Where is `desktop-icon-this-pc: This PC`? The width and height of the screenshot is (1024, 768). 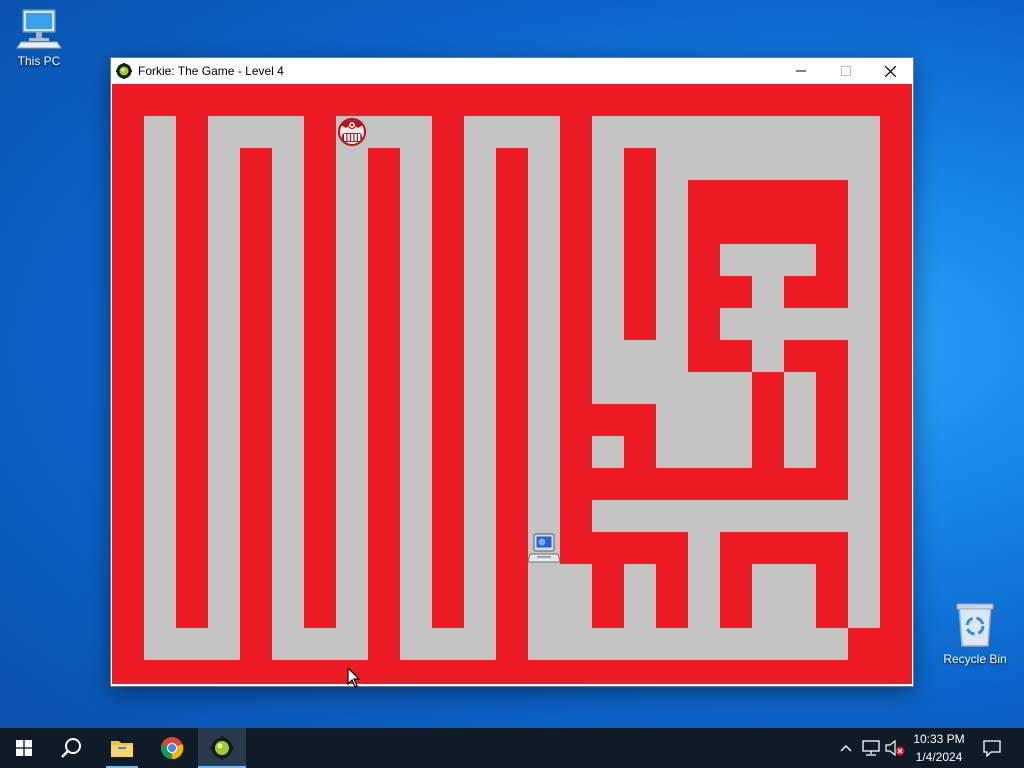
desktop-icon-this-pc: This PC is located at coordinates (39, 38).